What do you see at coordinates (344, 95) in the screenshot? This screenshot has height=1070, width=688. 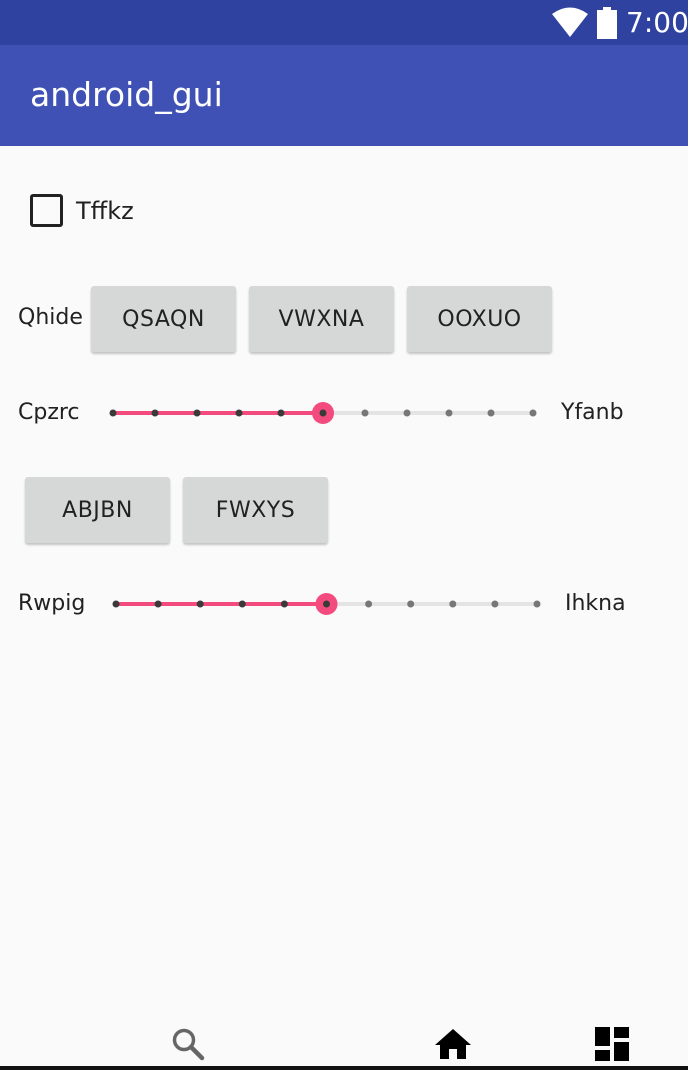 I see `app-bar: android_gui` at bounding box center [344, 95].